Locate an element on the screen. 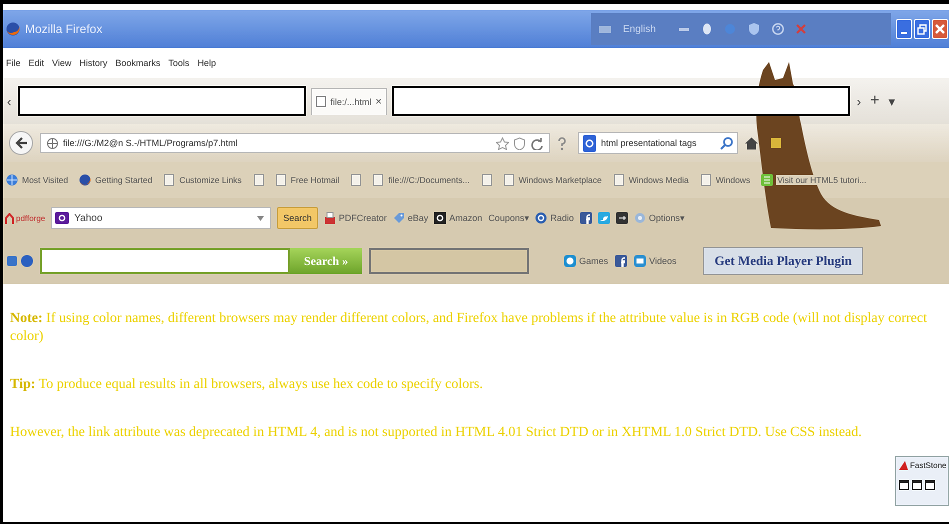  logo-icon is located at coordinates (903, 465).